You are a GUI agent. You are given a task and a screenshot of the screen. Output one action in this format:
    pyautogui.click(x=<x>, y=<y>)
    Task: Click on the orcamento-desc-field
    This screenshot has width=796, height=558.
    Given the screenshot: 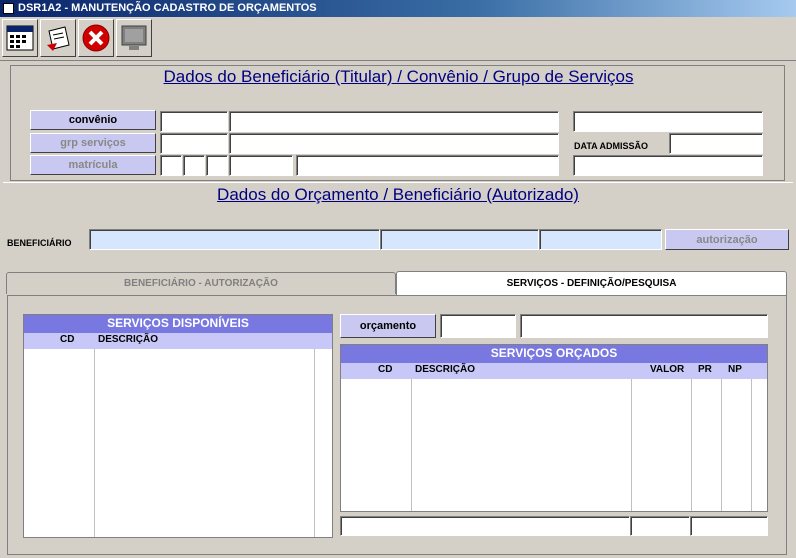 What is the action you would take?
    pyautogui.click(x=644, y=326)
    